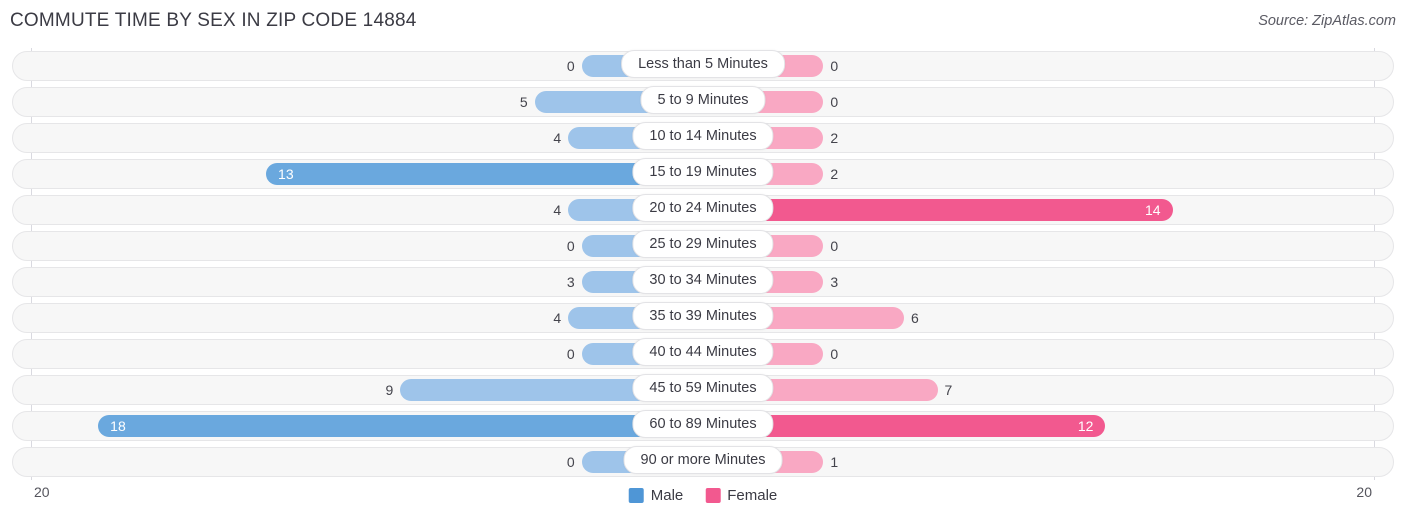 The width and height of the screenshot is (1406, 523). I want to click on bar-row: 4 2 10 to 14 Minutes, so click(703, 138).